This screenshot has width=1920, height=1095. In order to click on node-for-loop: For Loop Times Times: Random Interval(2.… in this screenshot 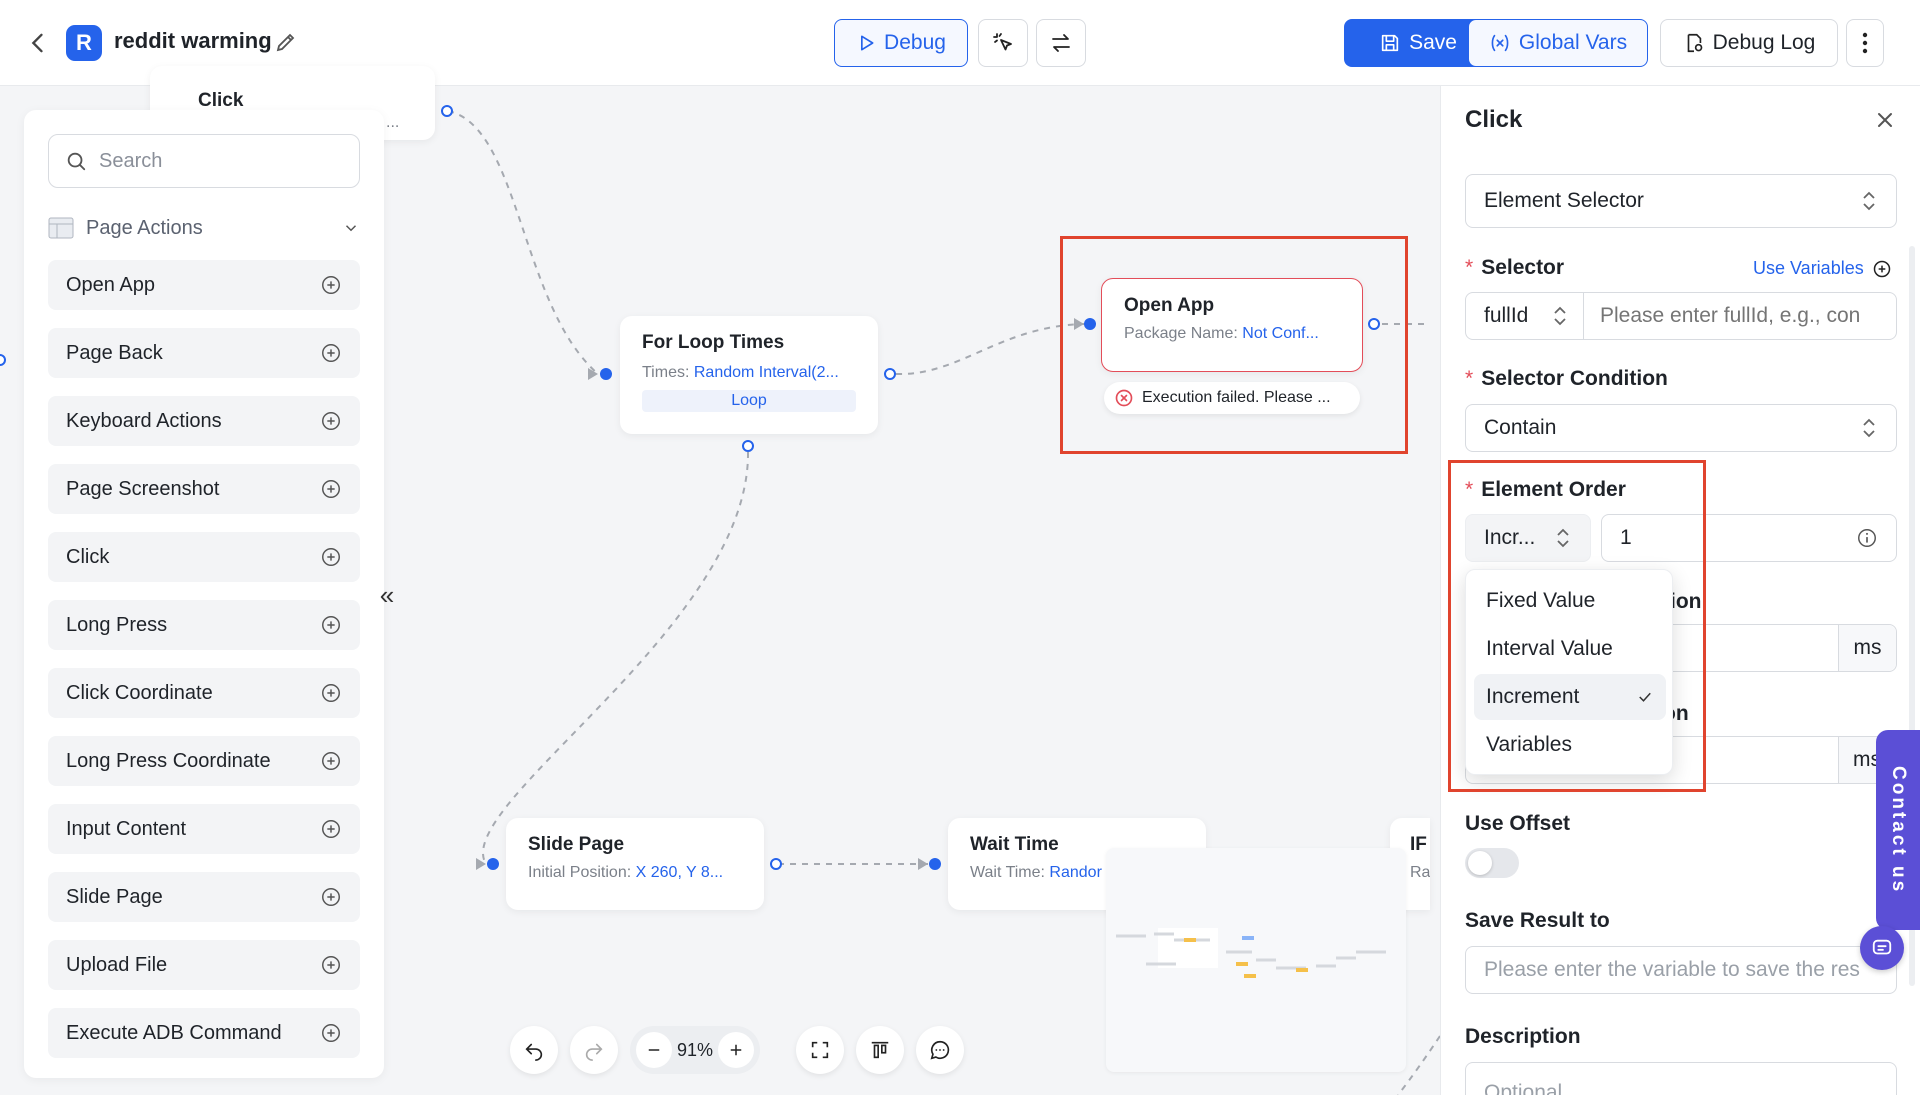, I will do `click(749, 375)`.